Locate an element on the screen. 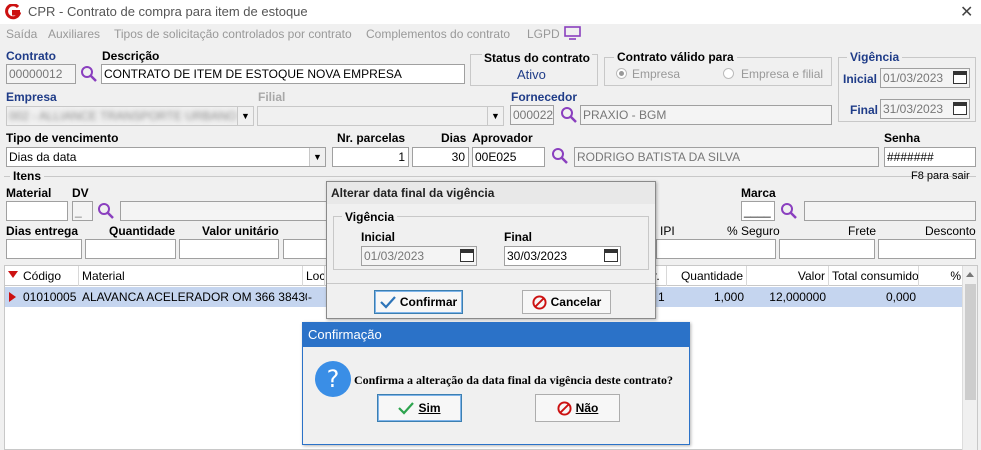 This screenshot has height=450, width=981. cancelar-button: Cancelar is located at coordinates (566, 302).